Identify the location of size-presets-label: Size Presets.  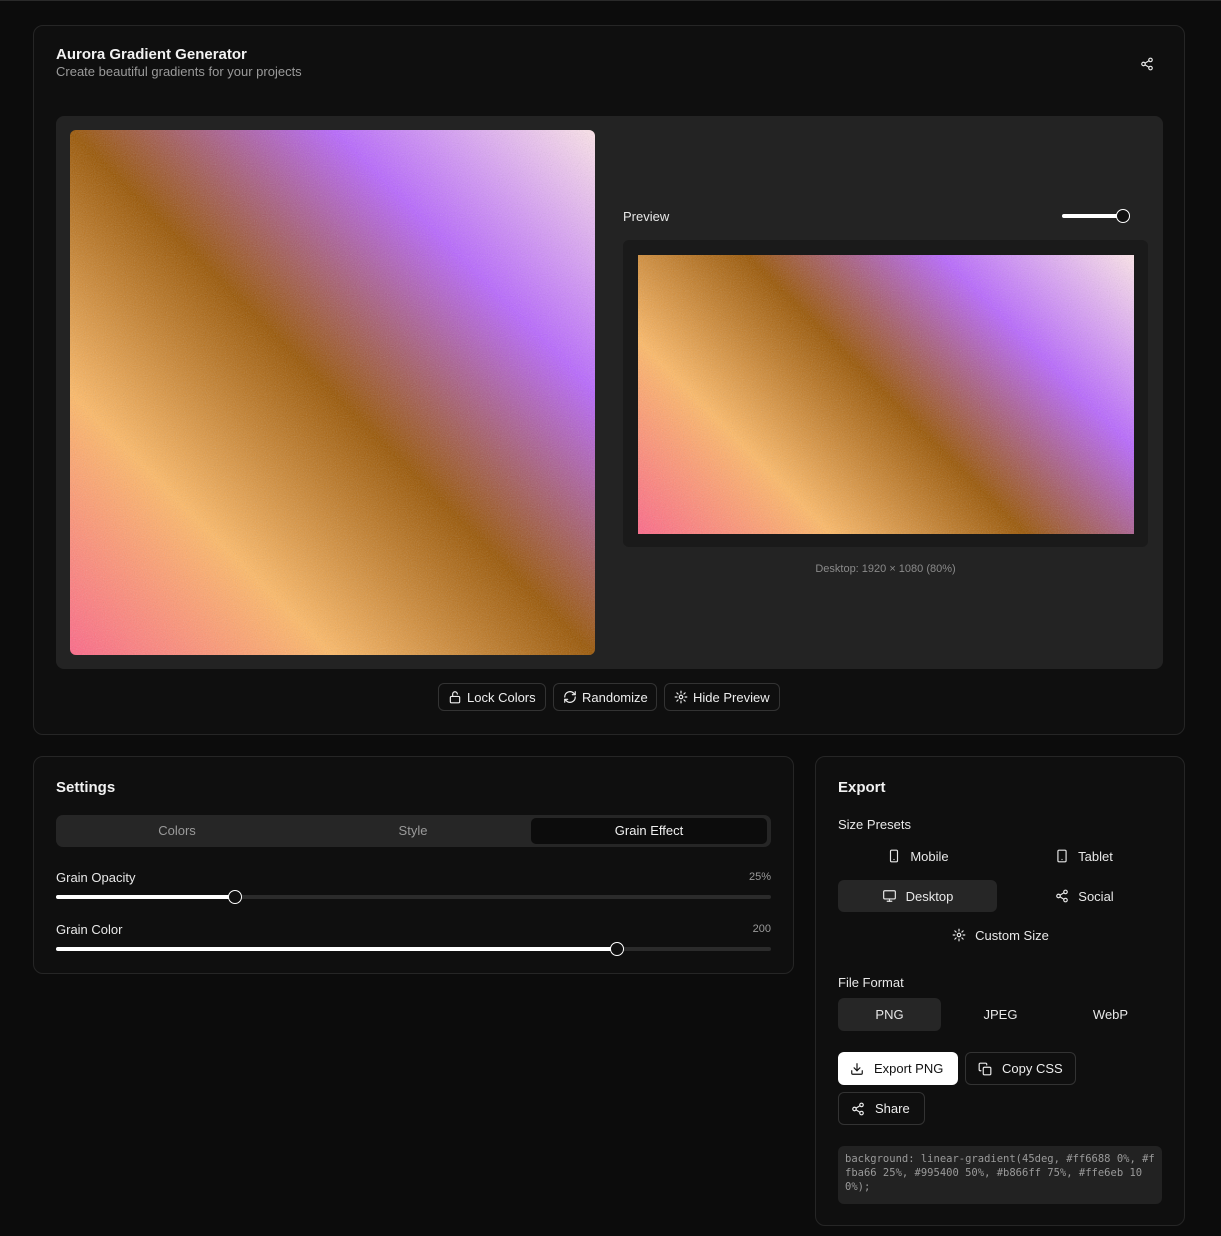
(874, 824).